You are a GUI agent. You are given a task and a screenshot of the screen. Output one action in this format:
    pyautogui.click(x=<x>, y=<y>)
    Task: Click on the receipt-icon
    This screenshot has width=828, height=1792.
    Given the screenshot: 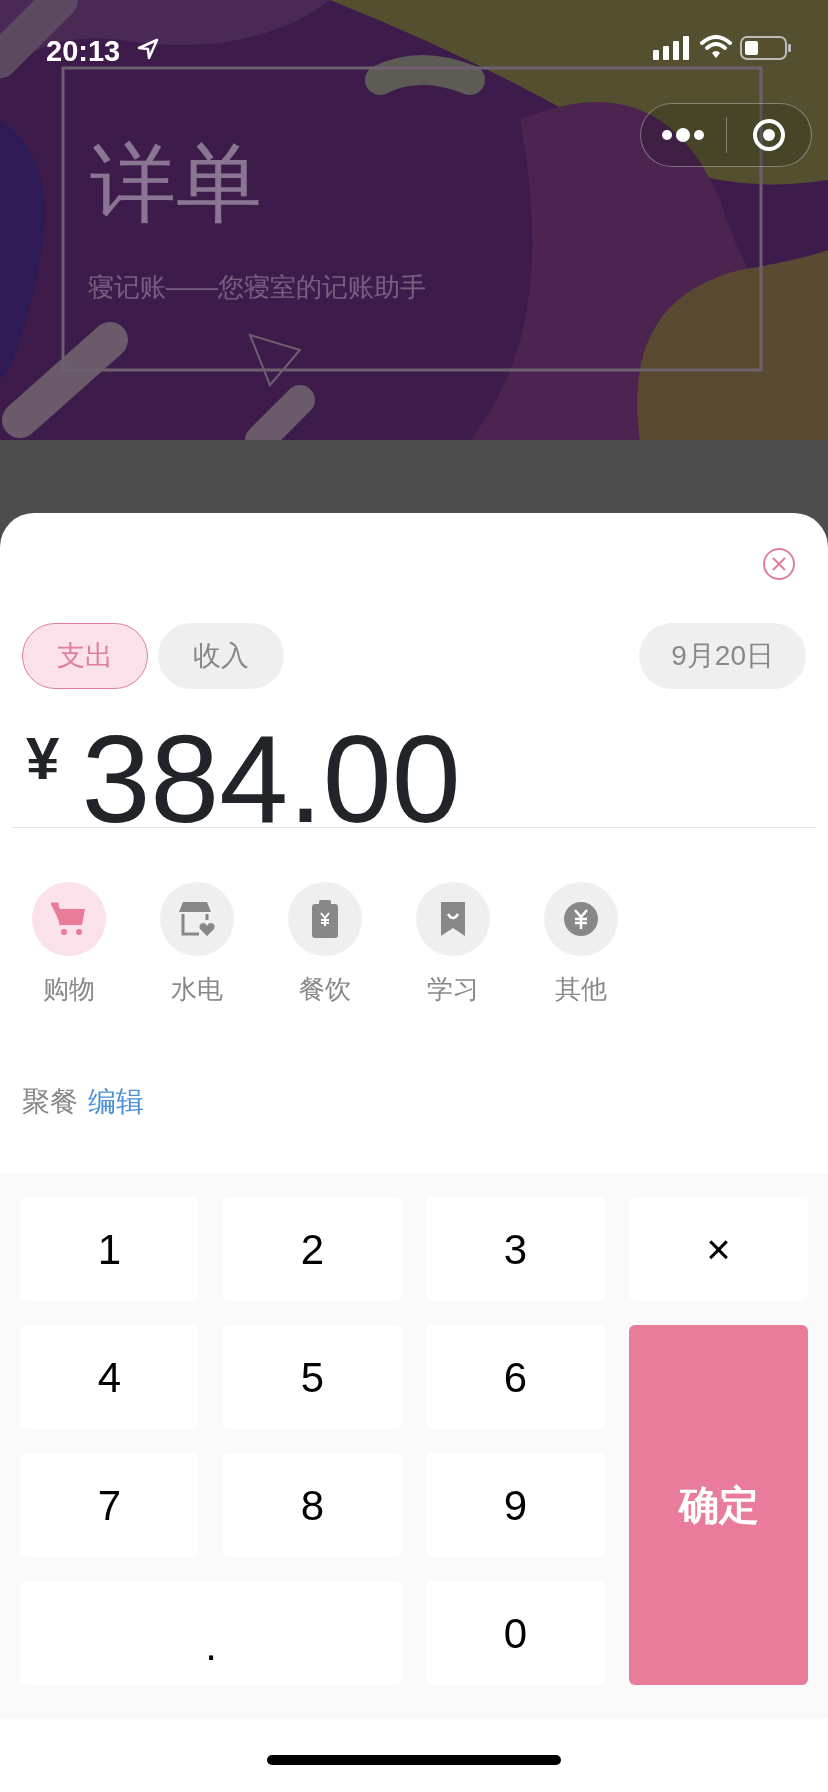 What is the action you would take?
    pyautogui.click(x=325, y=919)
    